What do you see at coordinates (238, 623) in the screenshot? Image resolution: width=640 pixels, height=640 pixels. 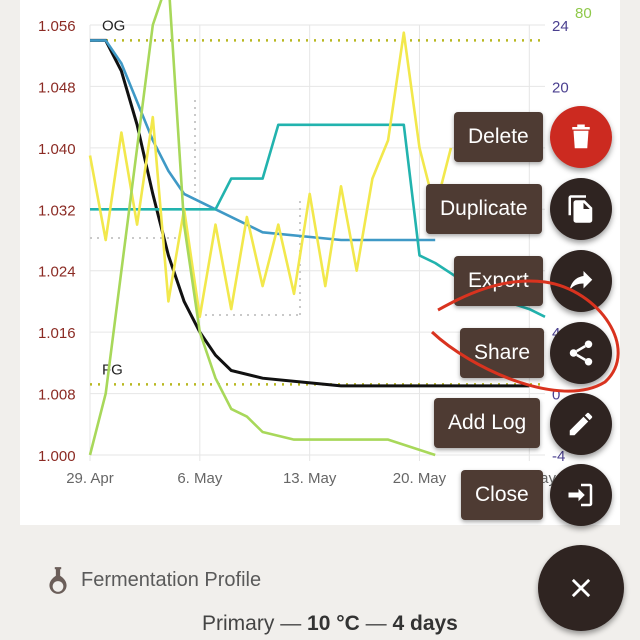 I see `stage-name: Primary` at bounding box center [238, 623].